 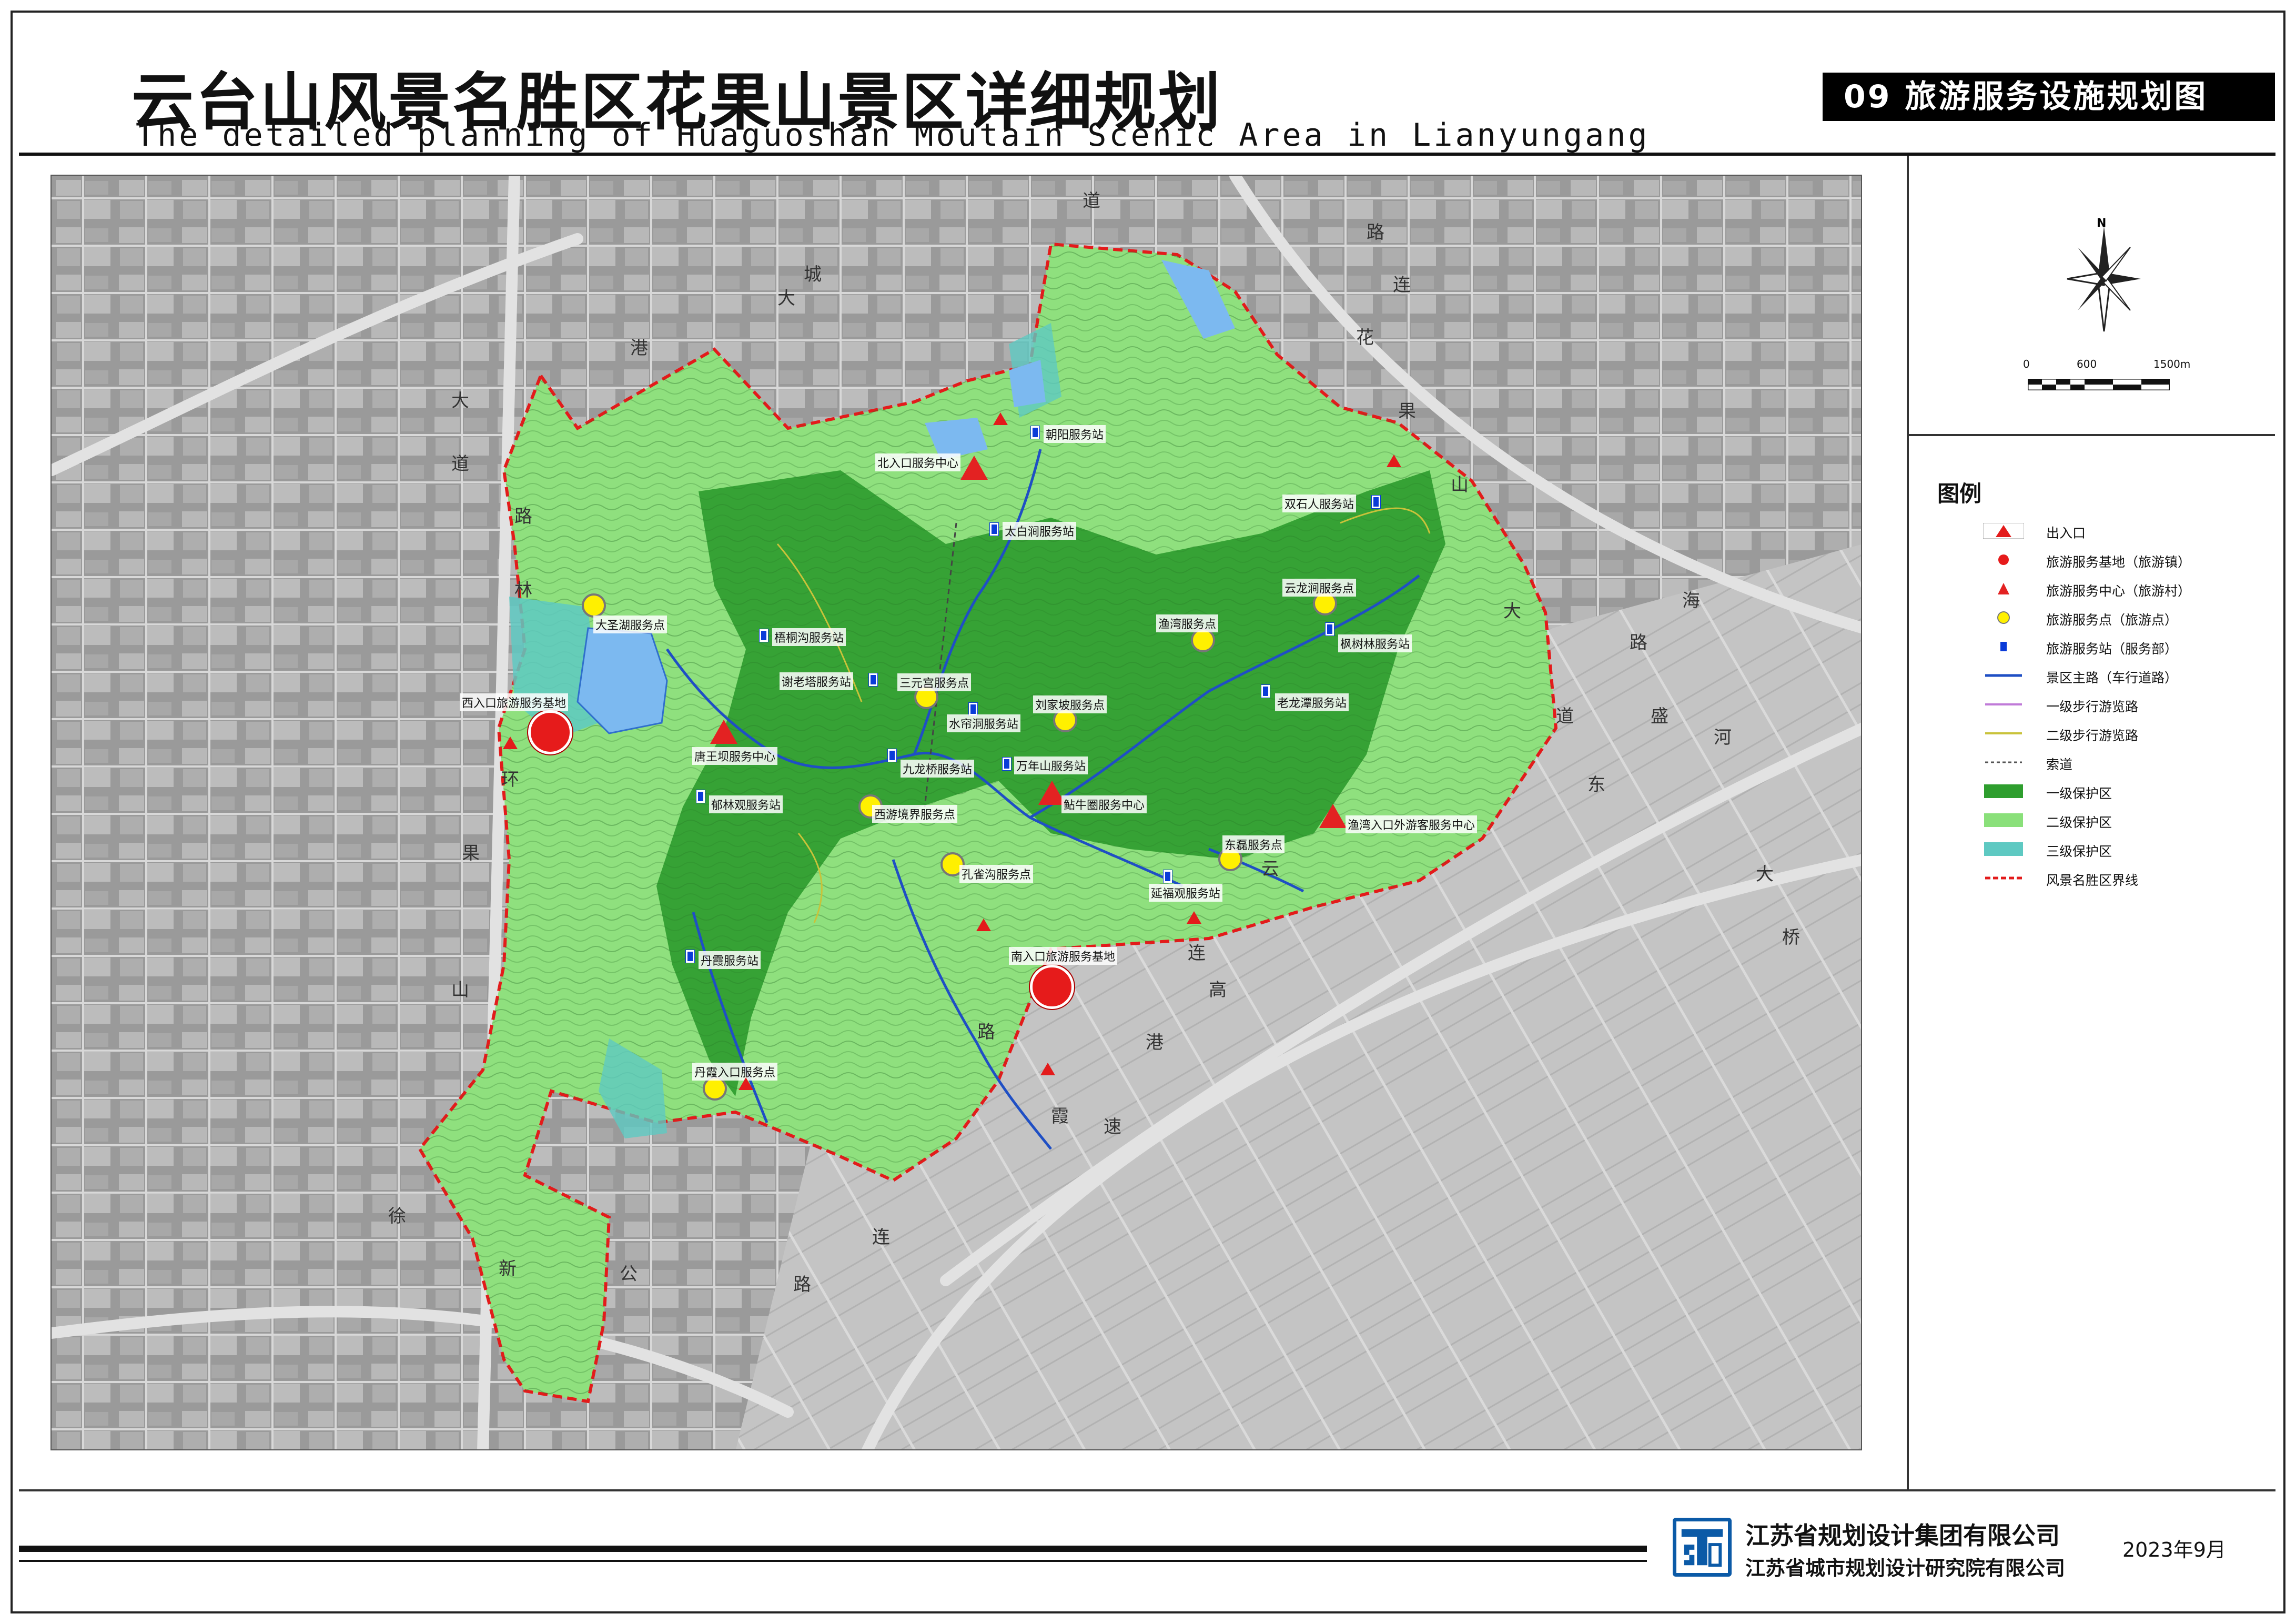 What do you see at coordinates (735, 1072) in the screenshot?
I see `danxia-entrance-point-label: 丹霞入口服务点` at bounding box center [735, 1072].